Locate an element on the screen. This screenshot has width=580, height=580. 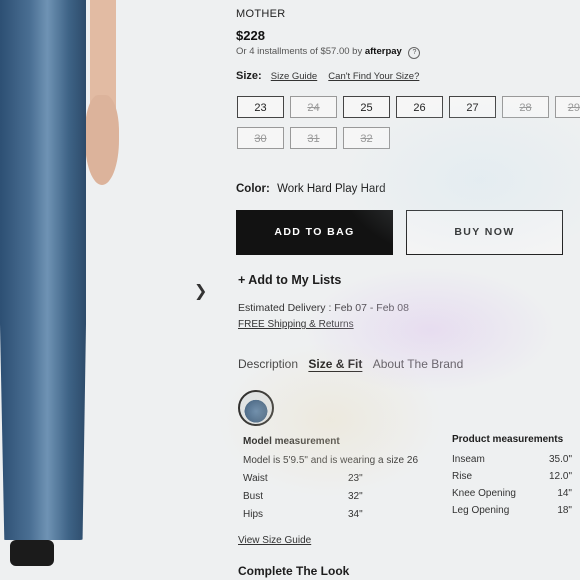
product-row-knee: Knee Opening 14" is located at coordinates (512, 493).